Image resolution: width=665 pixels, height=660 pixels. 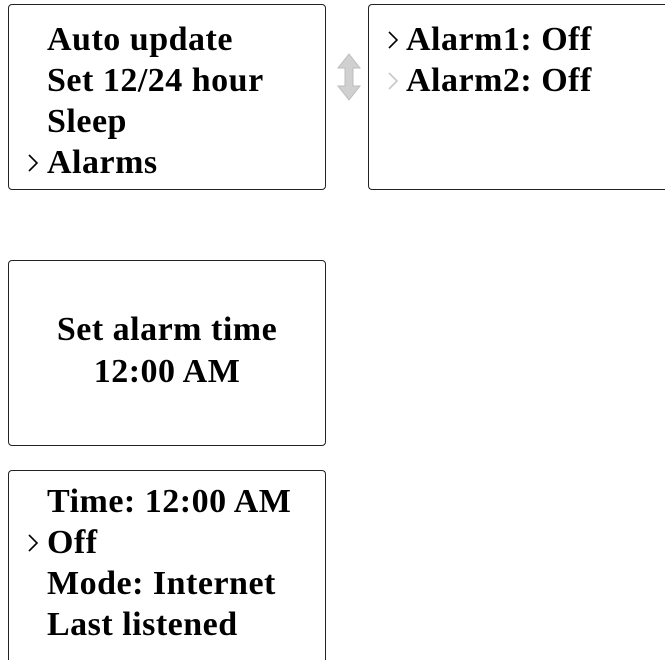 What do you see at coordinates (499, 39) in the screenshot?
I see `menu-item-label: Alarm1: Off` at bounding box center [499, 39].